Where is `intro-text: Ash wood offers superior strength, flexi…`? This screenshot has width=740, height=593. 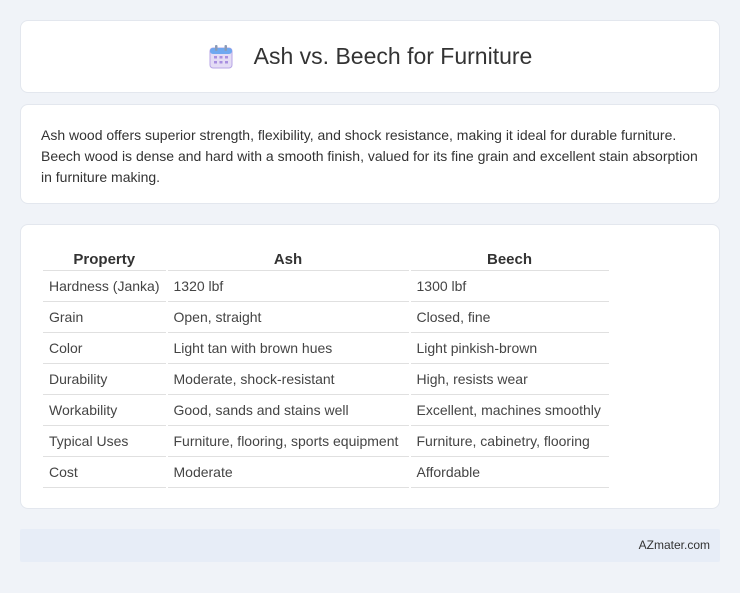 intro-text: Ash wood offers superior strength, flexi… is located at coordinates (369, 156).